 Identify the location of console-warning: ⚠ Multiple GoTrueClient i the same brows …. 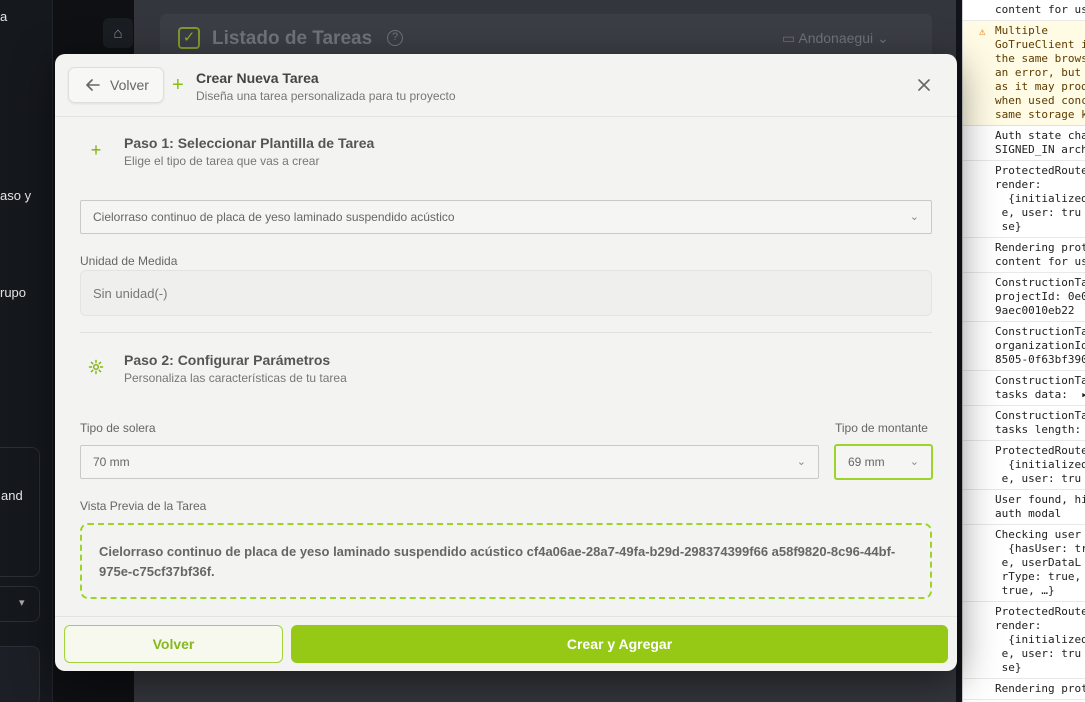
(1024, 73).